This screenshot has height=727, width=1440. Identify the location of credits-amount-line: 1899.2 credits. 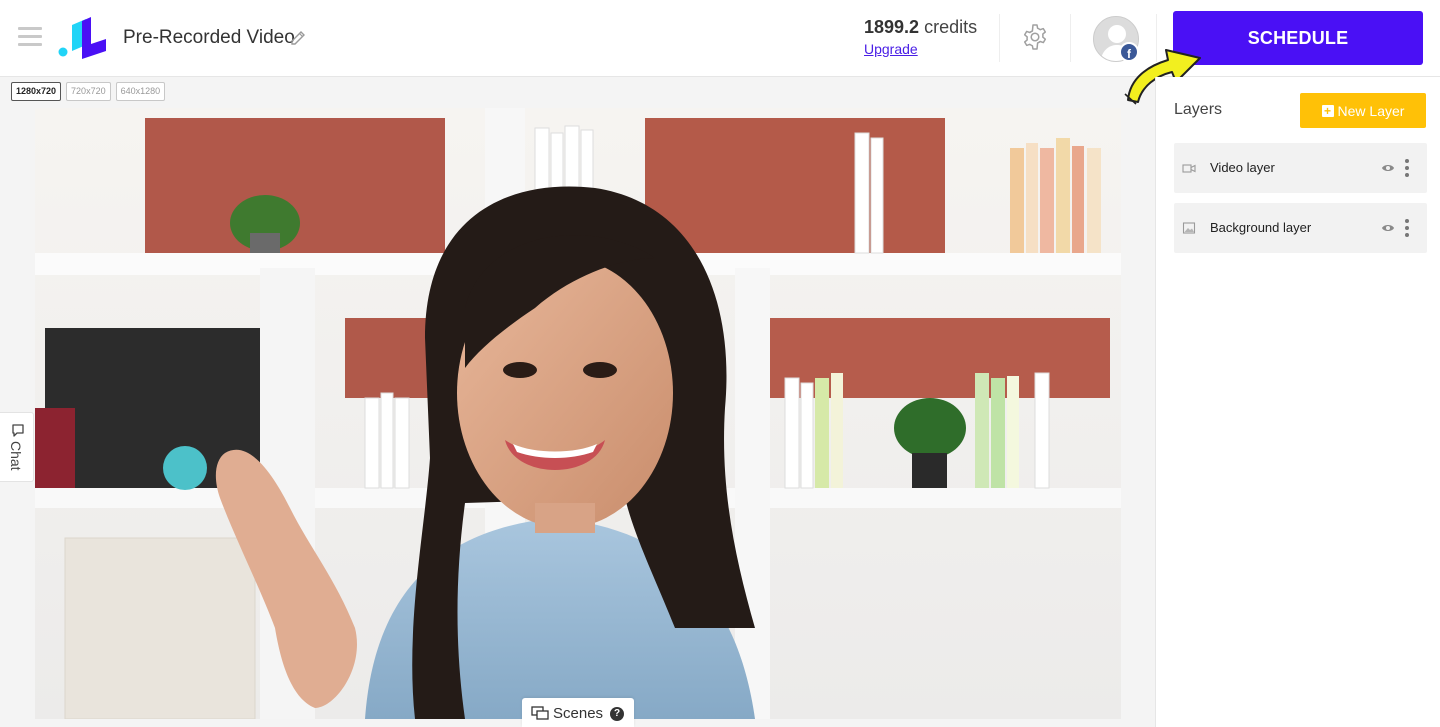
(920, 27).